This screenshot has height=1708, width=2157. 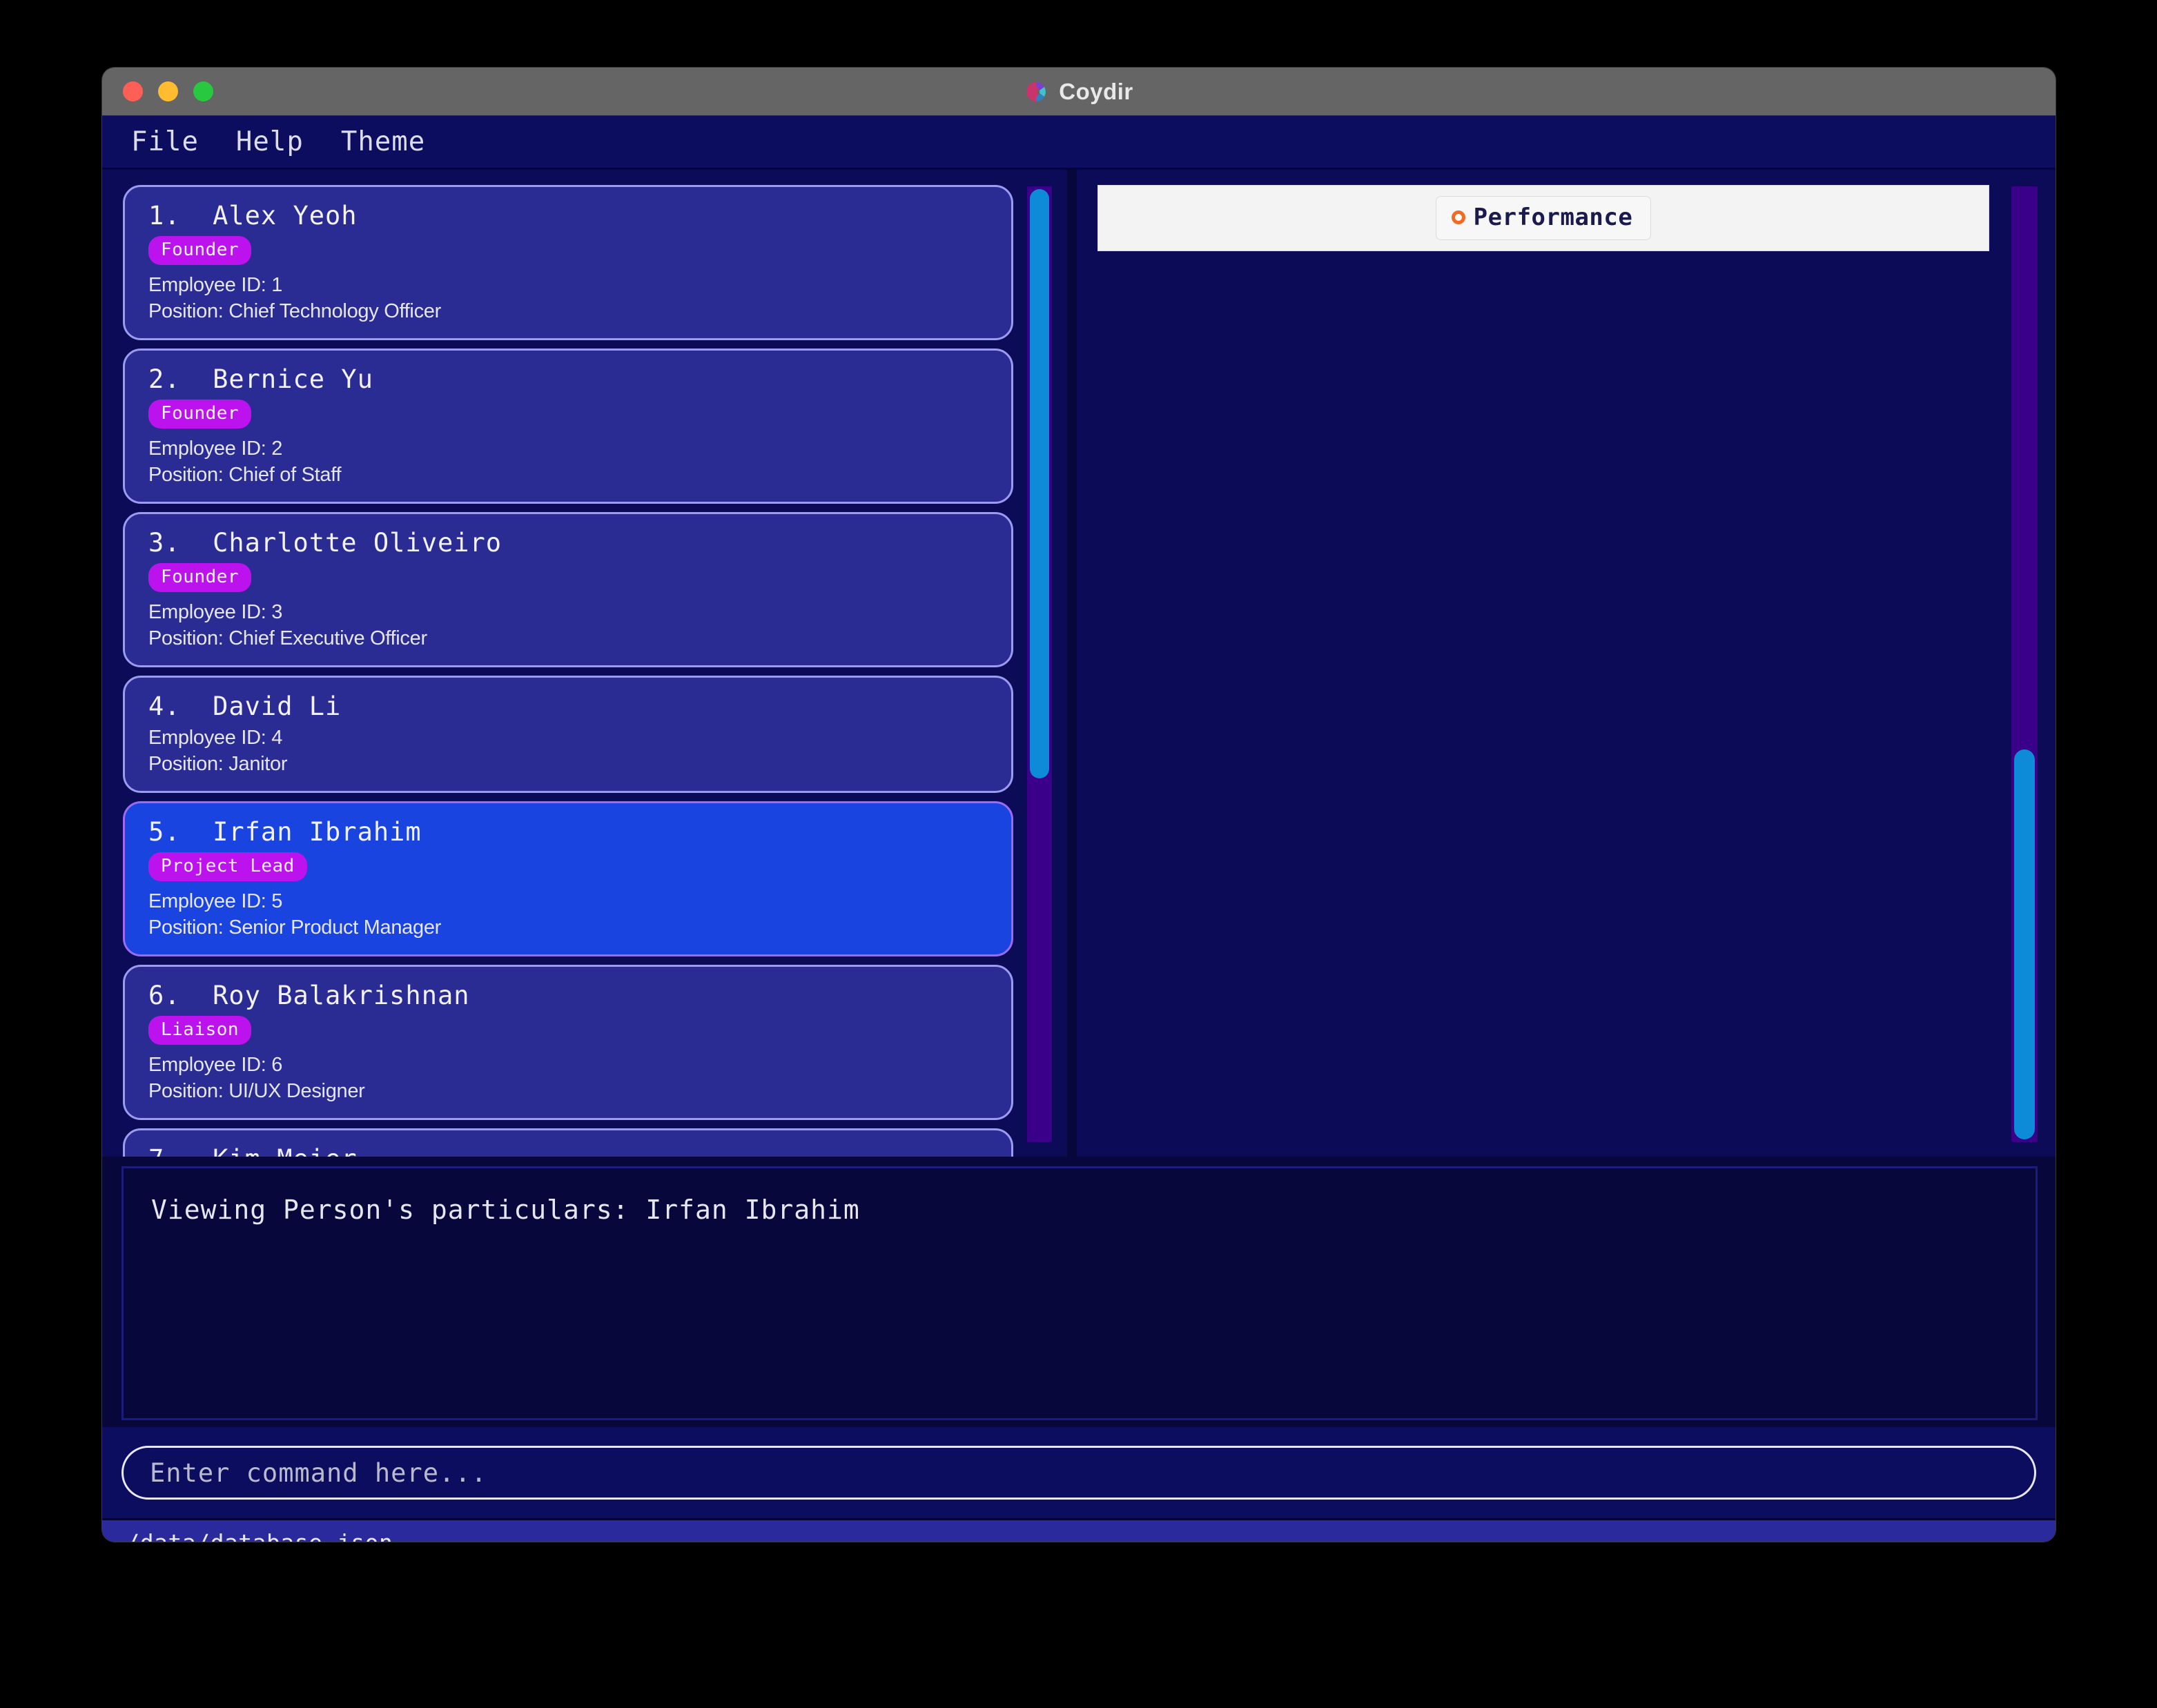 I want to click on command-section, so click(x=1079, y=1473).